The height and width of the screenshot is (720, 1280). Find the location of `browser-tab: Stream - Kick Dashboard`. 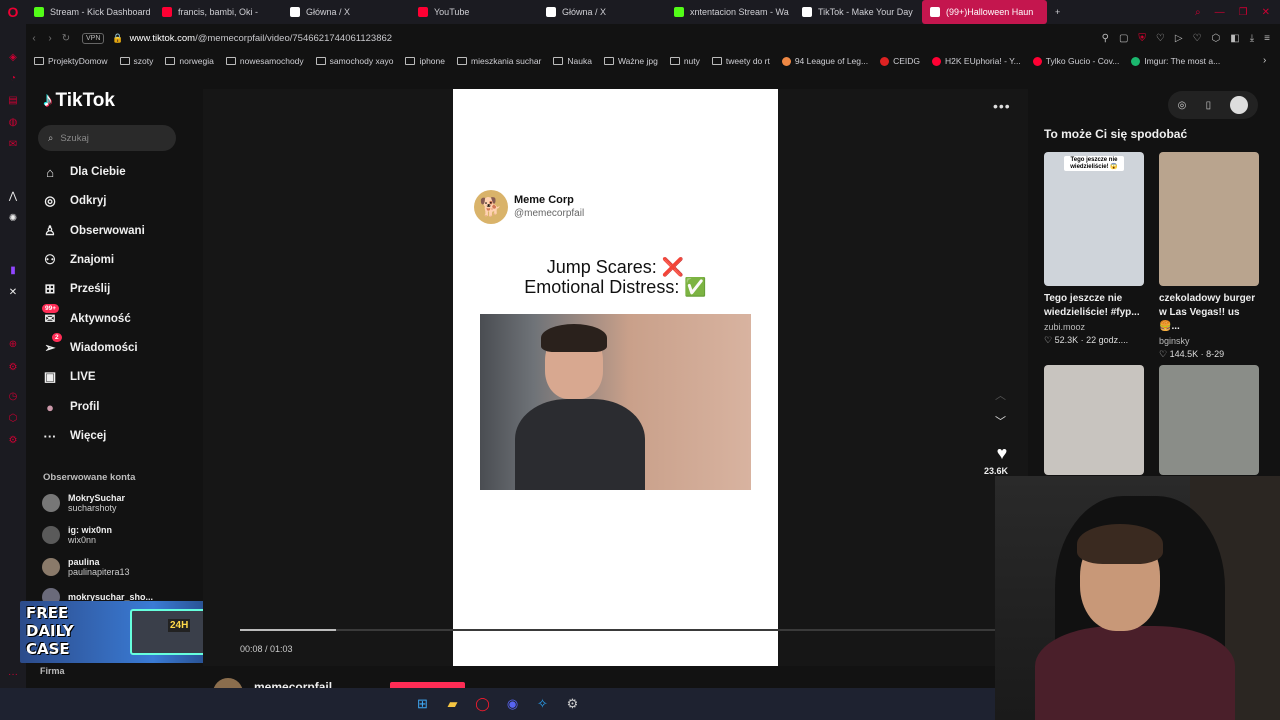

browser-tab: Stream - Kick Dashboard is located at coordinates (90, 12).